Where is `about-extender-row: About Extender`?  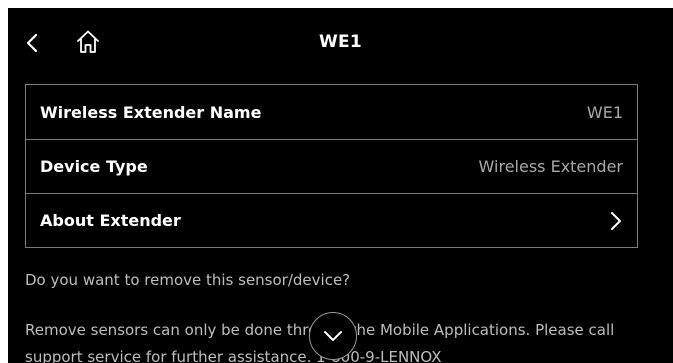 about-extender-row: About Extender is located at coordinates (331, 220).